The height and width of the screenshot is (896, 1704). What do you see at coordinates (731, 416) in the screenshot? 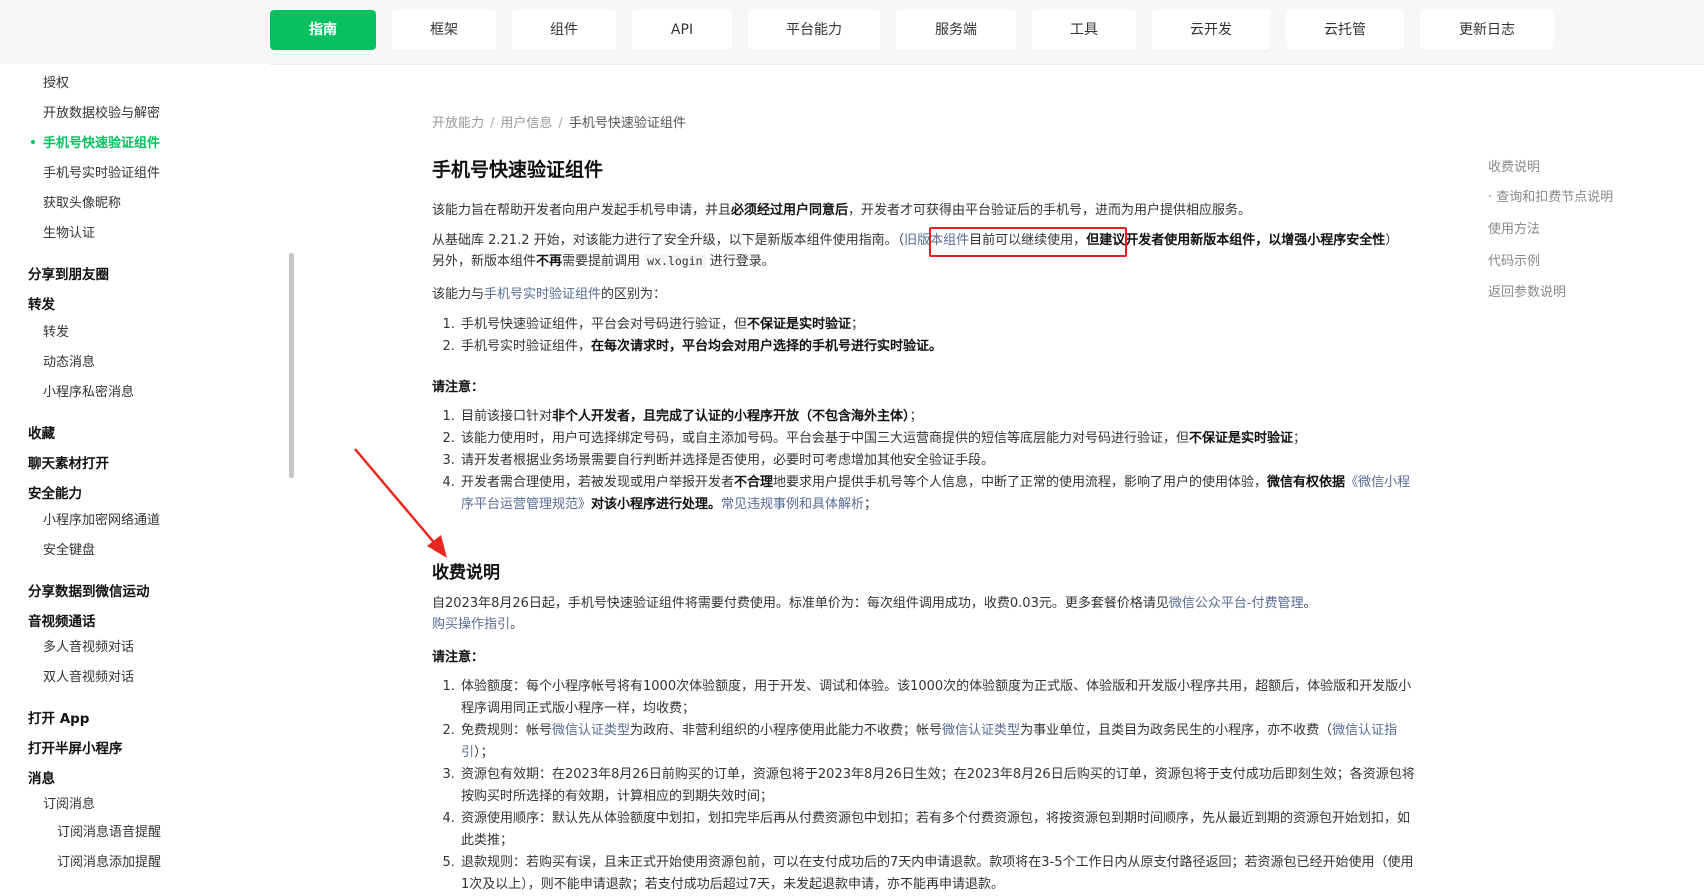
I see `text-bold: 非个人开发者，且完成了认证的小程序开放（不包含海外主体）` at bounding box center [731, 416].